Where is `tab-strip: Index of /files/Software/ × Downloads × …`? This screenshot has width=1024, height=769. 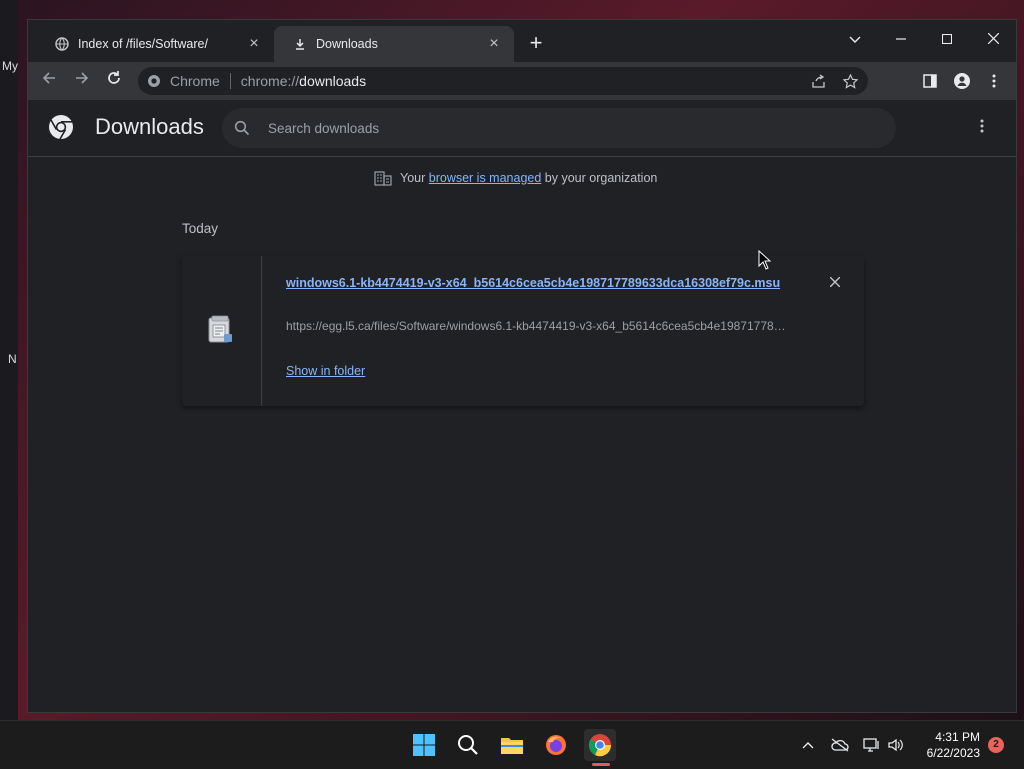 tab-strip: Index of /files/Software/ × Downloads × … is located at coordinates (522, 41).